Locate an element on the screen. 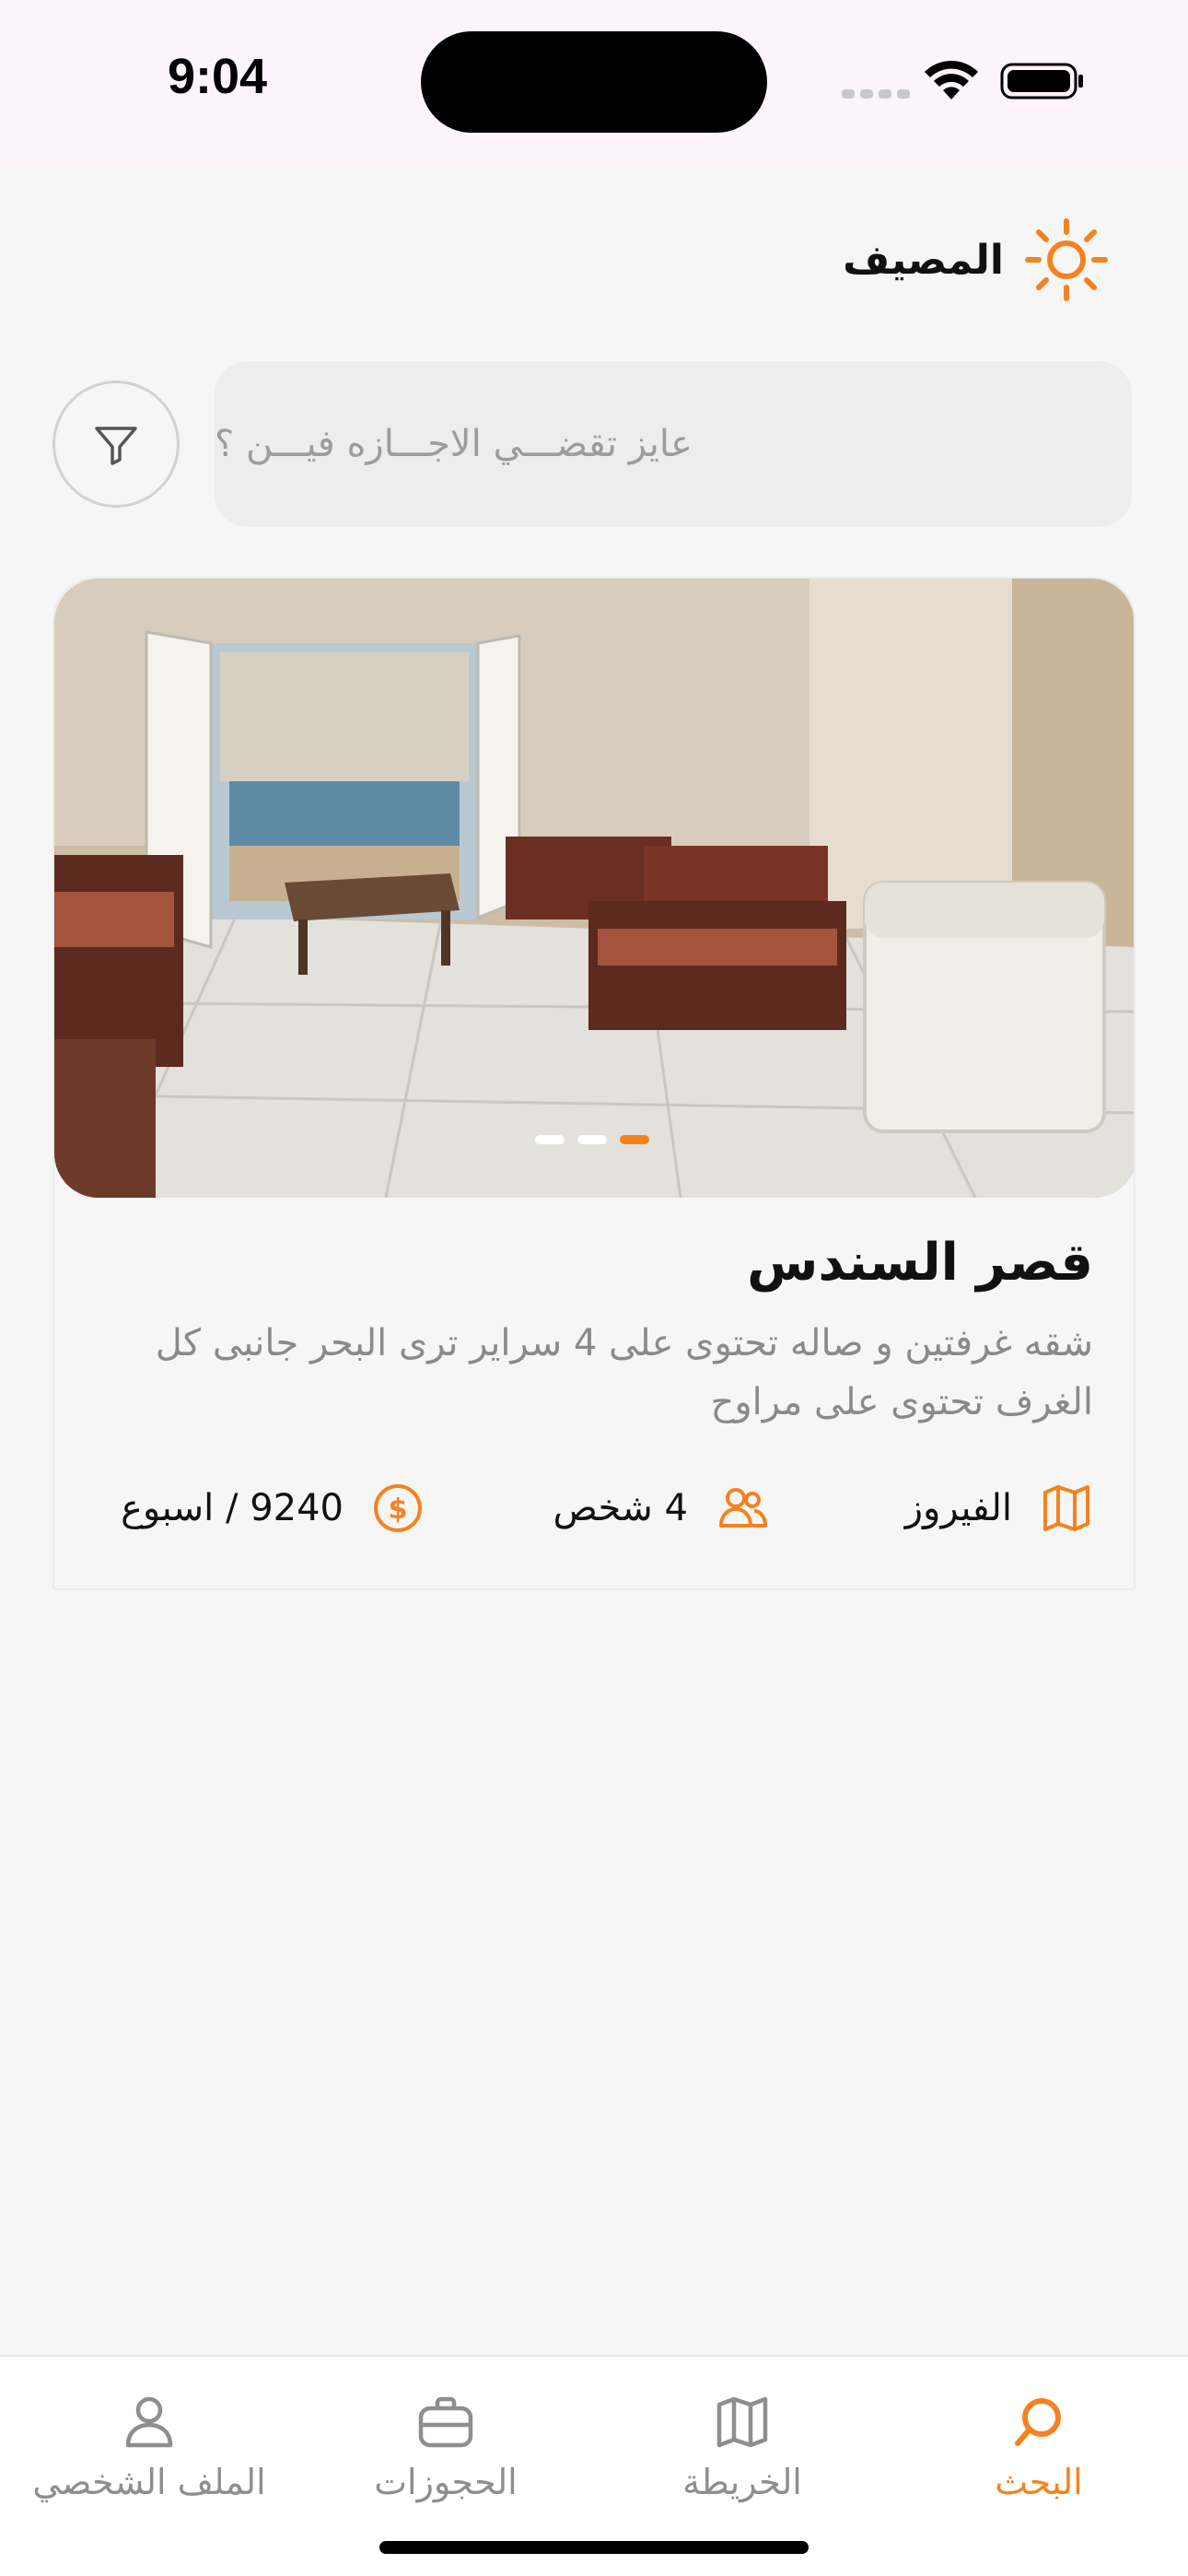  dynamic-island is located at coordinates (594, 82).